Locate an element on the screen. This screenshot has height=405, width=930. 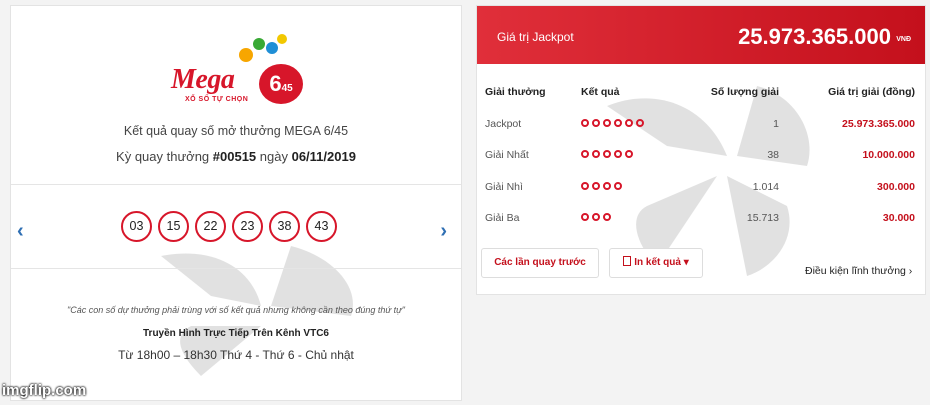
number-ball: 23 is located at coordinates (247, 226).